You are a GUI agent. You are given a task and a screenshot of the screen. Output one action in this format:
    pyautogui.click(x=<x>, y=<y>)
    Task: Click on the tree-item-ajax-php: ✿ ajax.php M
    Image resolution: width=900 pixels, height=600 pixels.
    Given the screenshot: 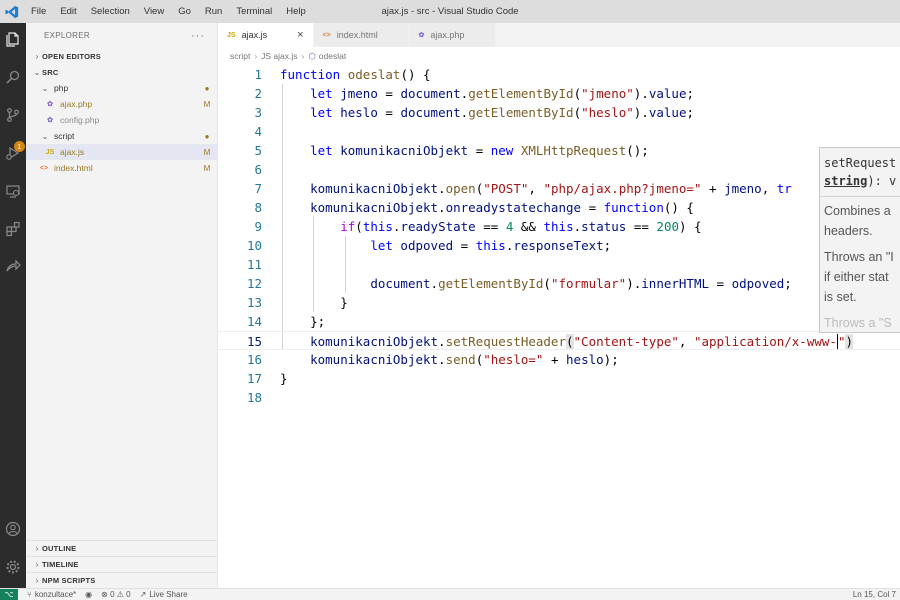 What is the action you would take?
    pyautogui.click(x=121, y=104)
    